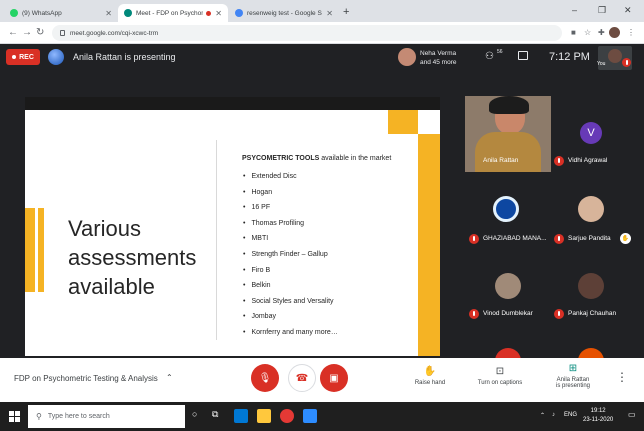  I want to click on back-arrow-icon: ←, so click(13, 32).